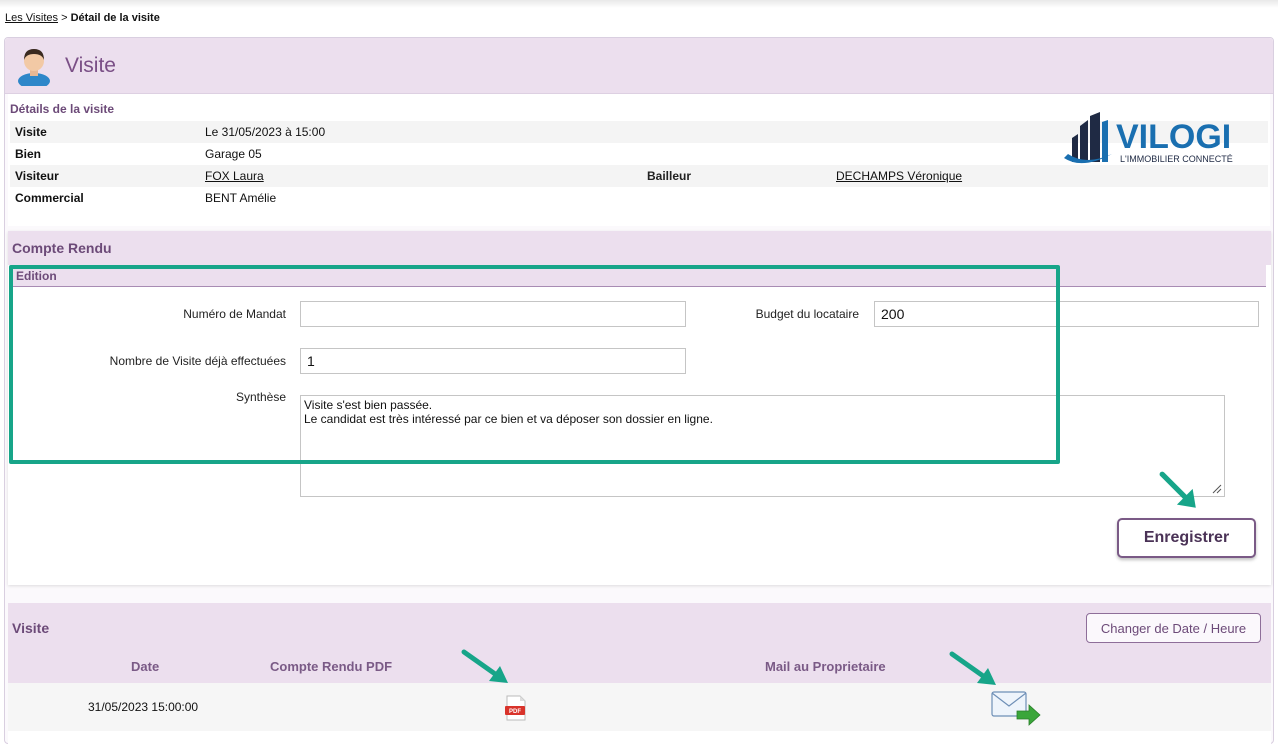 The image size is (1278, 744). What do you see at coordinates (1088, 138) in the screenshot?
I see `building-logo-icon` at bounding box center [1088, 138].